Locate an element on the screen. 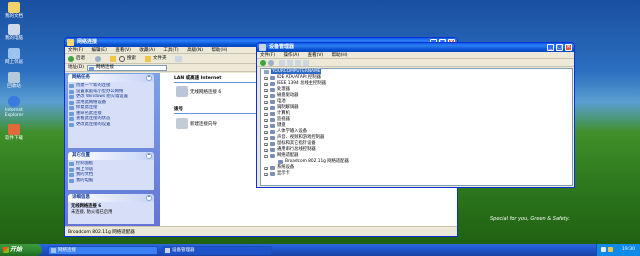 Image resolution: width=640 pixels, height=256 pixels. desktop-icon-recycle-bin: 回收站 is located at coordinates (14, 80).